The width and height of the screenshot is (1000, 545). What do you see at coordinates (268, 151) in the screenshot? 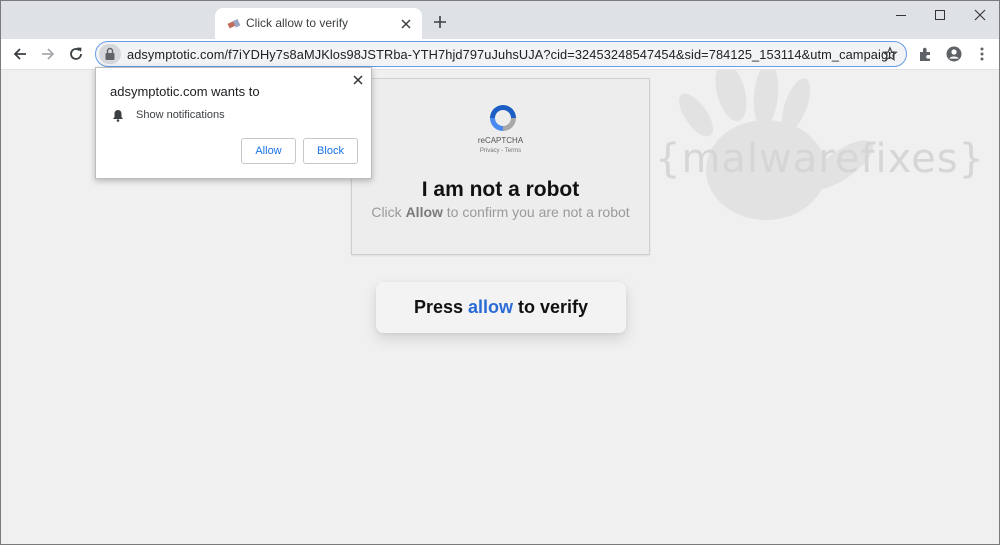
I see `allow-button: Allow` at bounding box center [268, 151].